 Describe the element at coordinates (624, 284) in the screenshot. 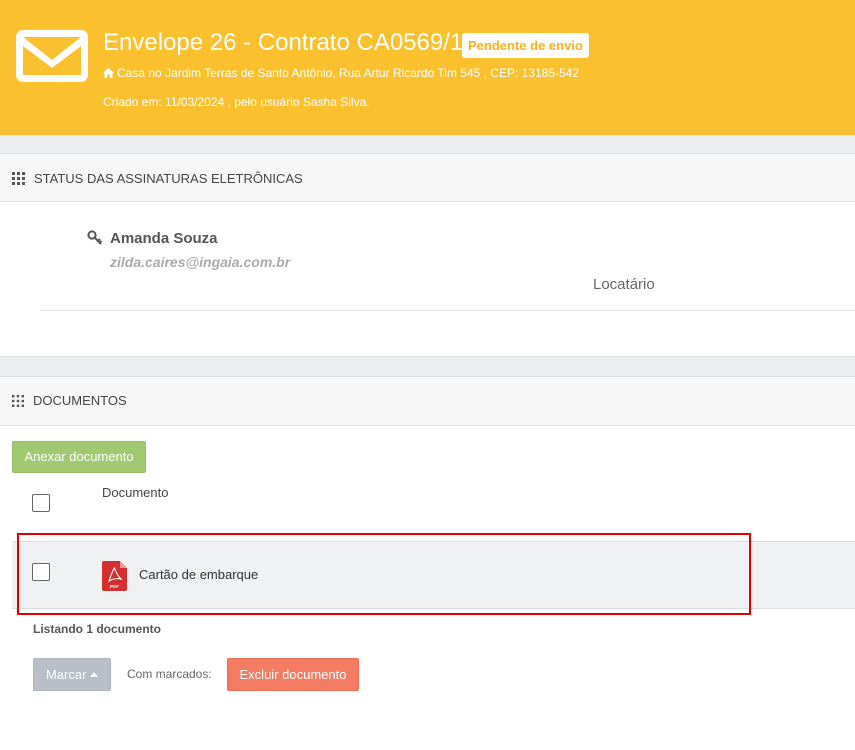

I see `signer-role: Locatário` at that location.